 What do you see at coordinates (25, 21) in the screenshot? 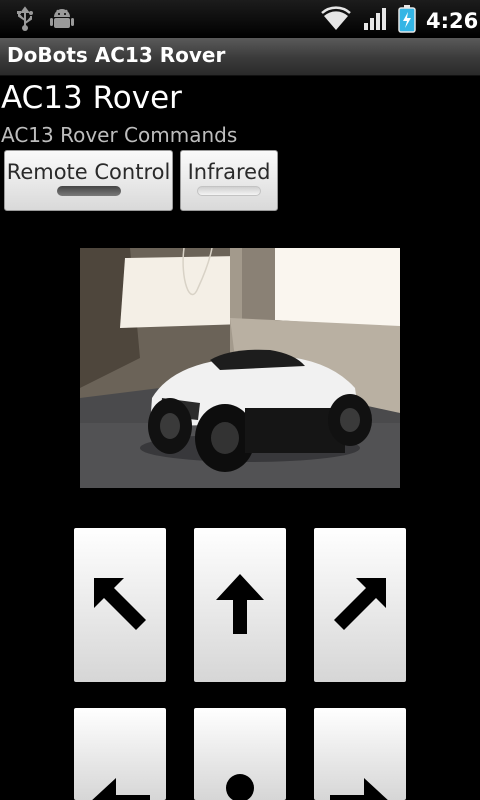
I see `usb-icon` at bounding box center [25, 21].